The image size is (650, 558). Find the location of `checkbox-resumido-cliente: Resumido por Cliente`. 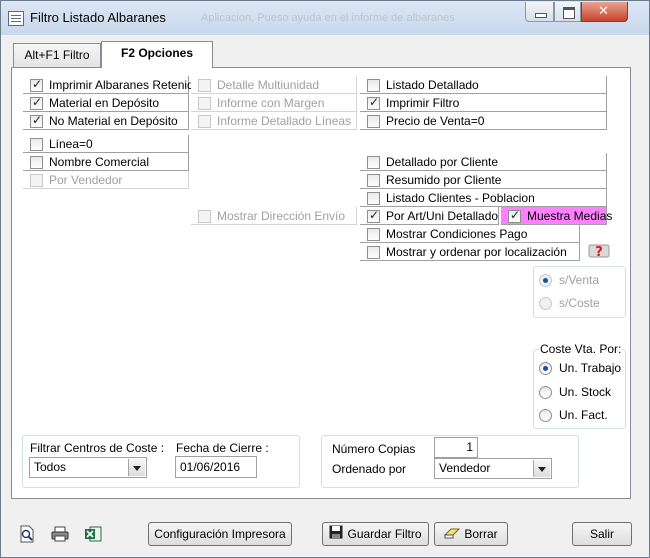

checkbox-resumido-cliente: Resumido por Cliente is located at coordinates (483, 180).